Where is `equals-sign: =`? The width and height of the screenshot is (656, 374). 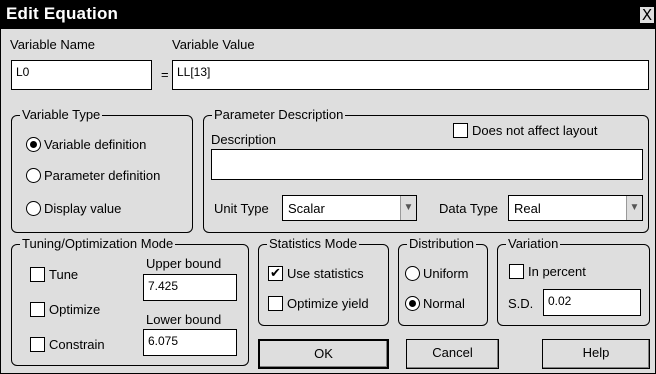 equals-sign: = is located at coordinates (165, 74).